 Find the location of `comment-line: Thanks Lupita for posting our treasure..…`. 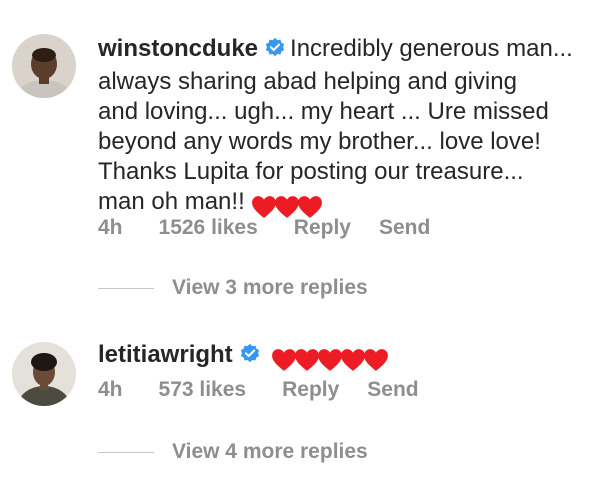

comment-line: Thanks Lupita for posting our treasure..… is located at coordinates (311, 171).